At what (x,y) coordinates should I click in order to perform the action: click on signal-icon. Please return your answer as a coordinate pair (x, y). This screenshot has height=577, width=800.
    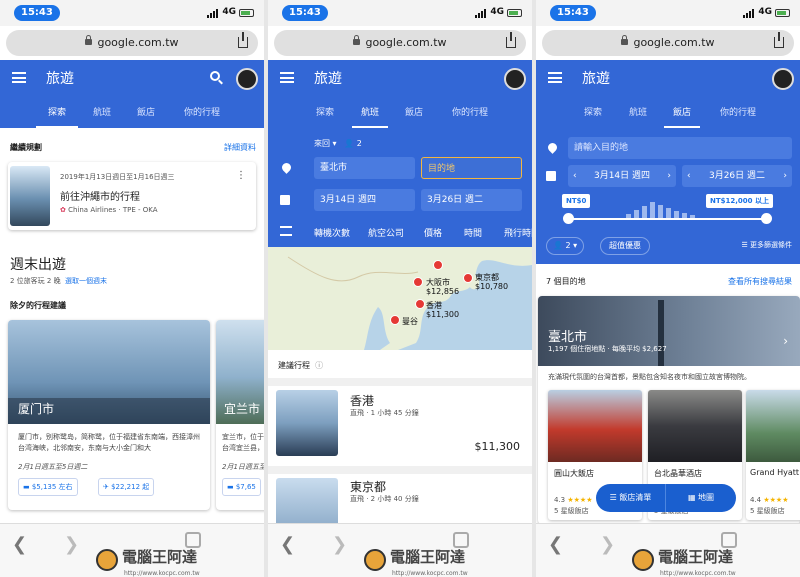
    Looking at the image, I should click on (480, 13).